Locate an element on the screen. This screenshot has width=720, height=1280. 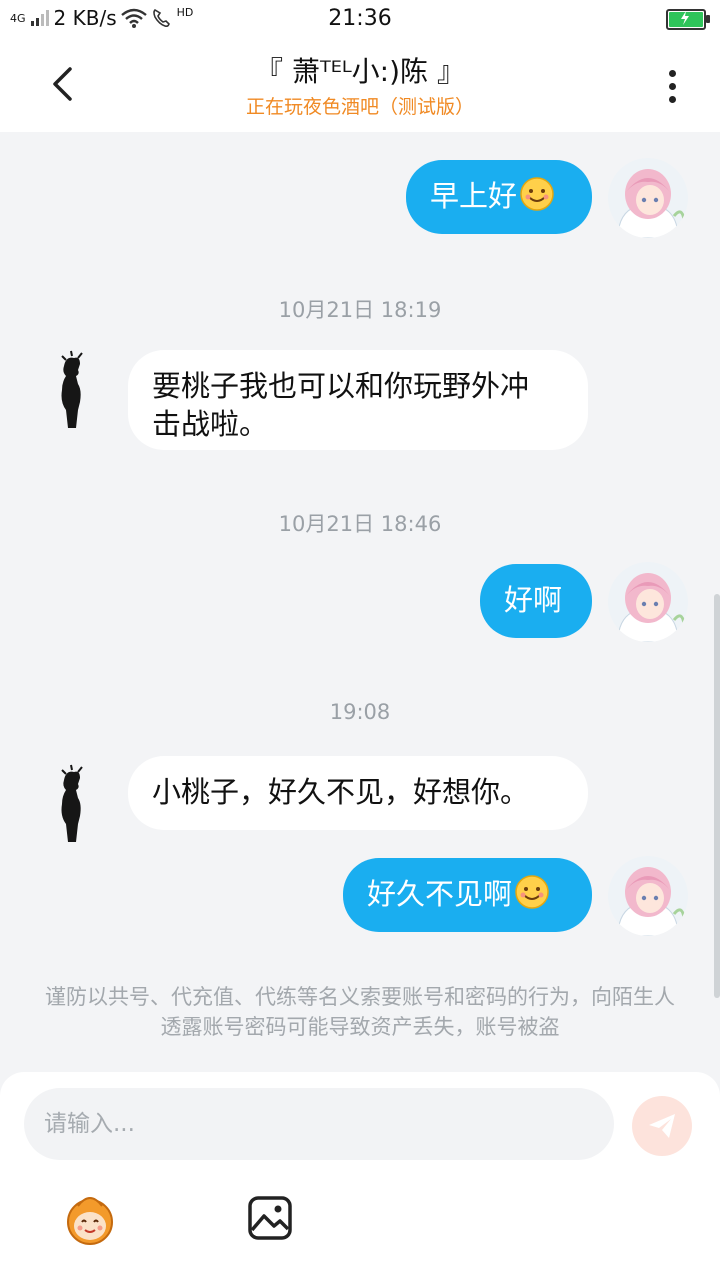
my-message-bubble: 早上好 is located at coordinates (499, 197).